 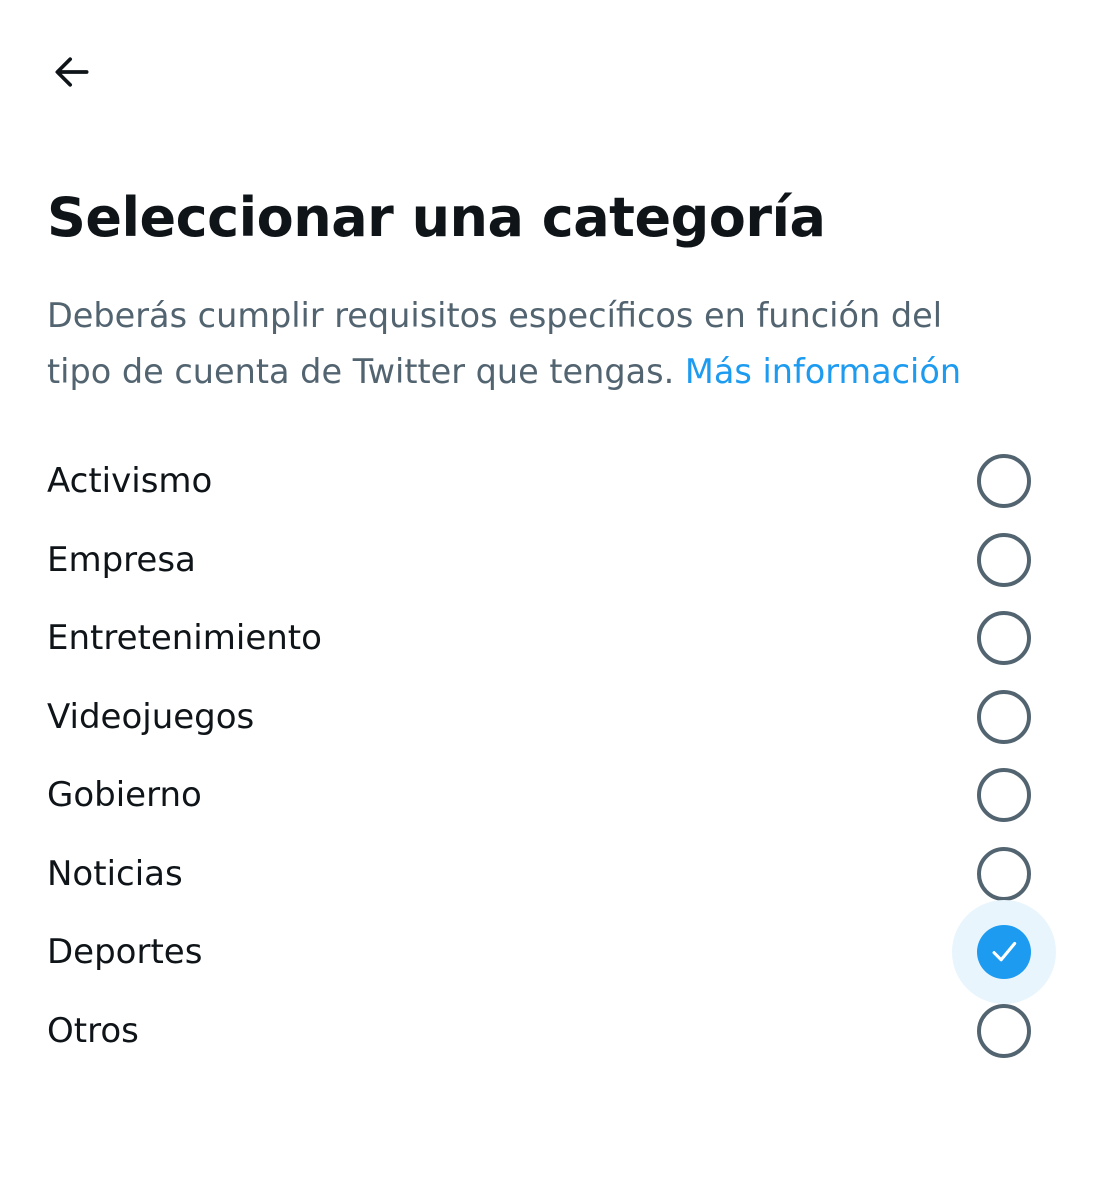 What do you see at coordinates (93, 1030) in the screenshot?
I see `category-label: Otros` at bounding box center [93, 1030].